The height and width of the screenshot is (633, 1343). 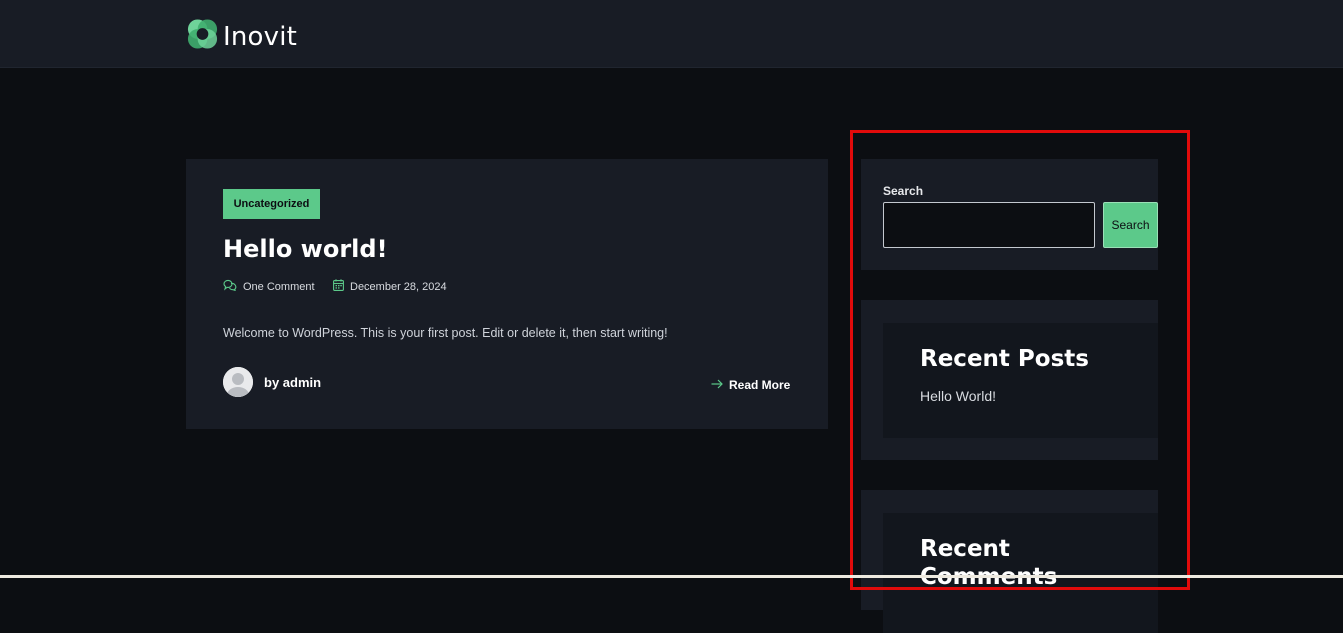 I want to click on recent-posts-widget: Recent Posts Hello World!, so click(x=1009, y=380).